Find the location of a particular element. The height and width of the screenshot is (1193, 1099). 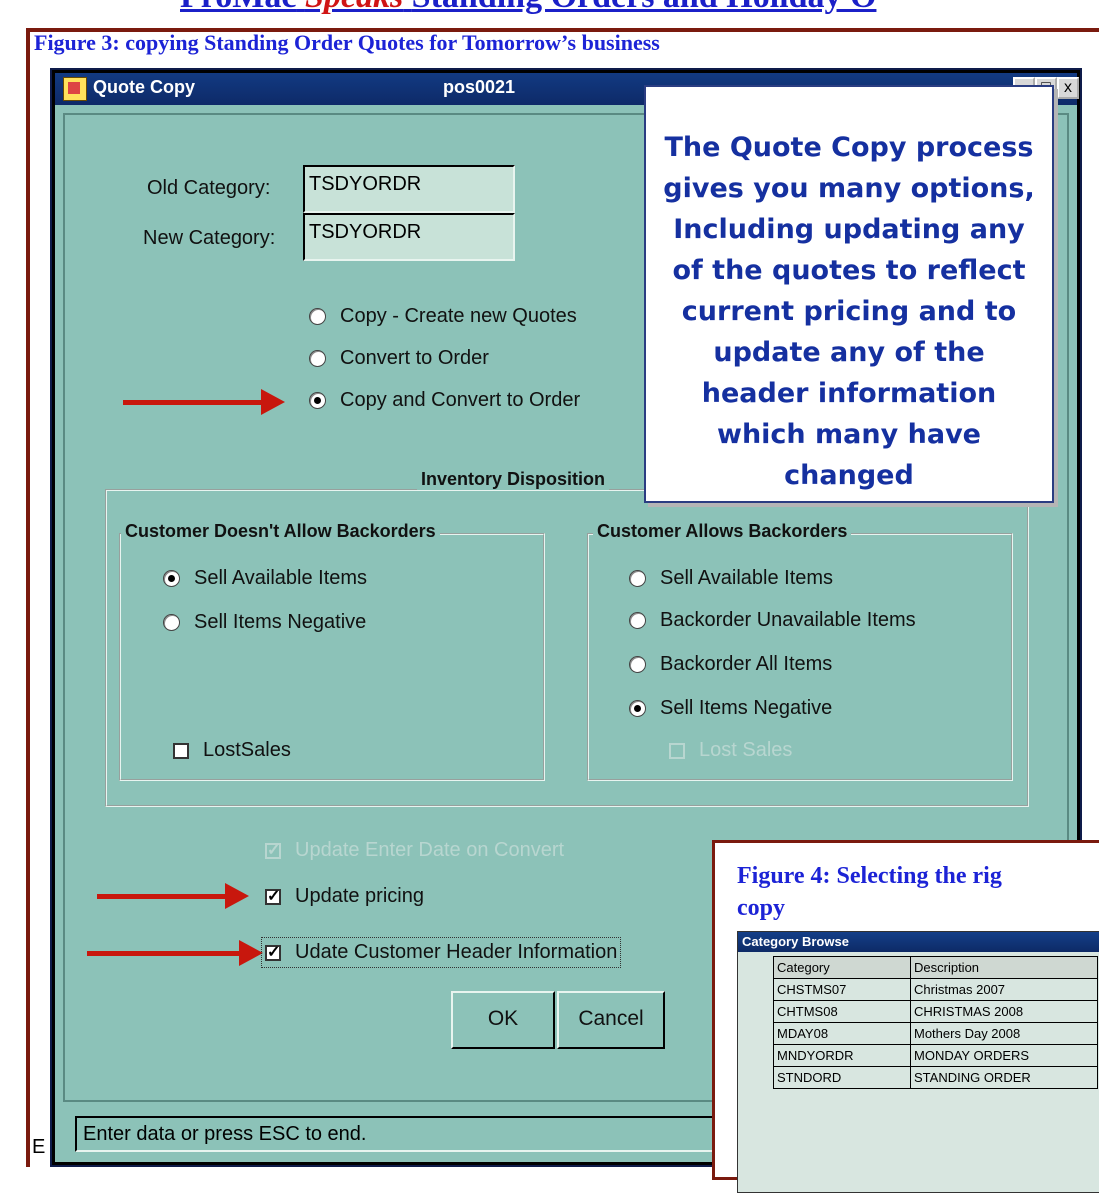

description-cell: MONDAY ORDERS is located at coordinates (1004, 1055).